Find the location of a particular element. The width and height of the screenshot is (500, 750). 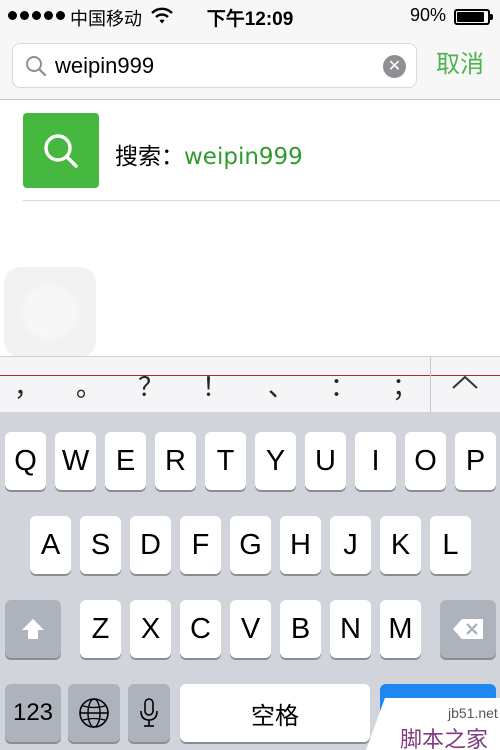

key-f: F is located at coordinates (200, 545).